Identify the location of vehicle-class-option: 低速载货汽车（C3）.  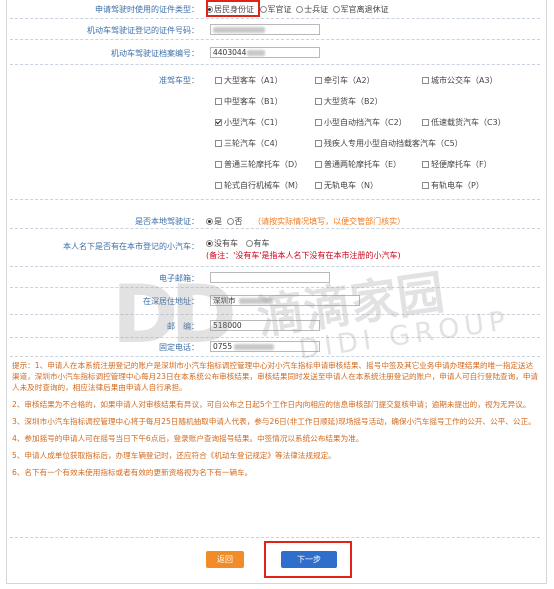
(464, 122).